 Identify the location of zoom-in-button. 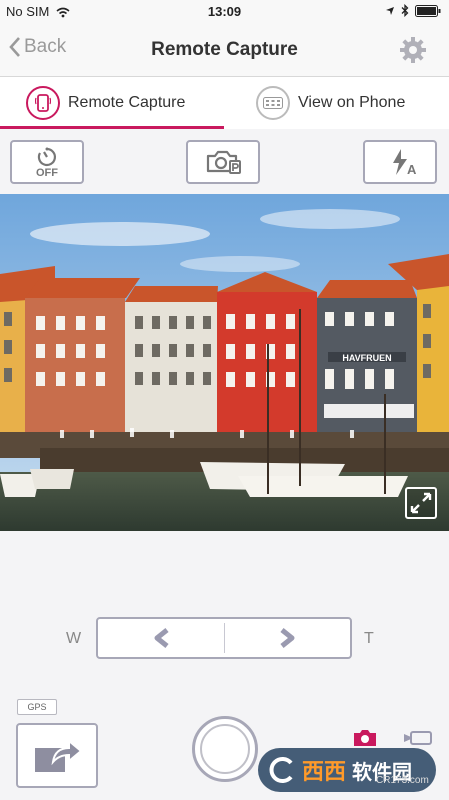
(288, 638).